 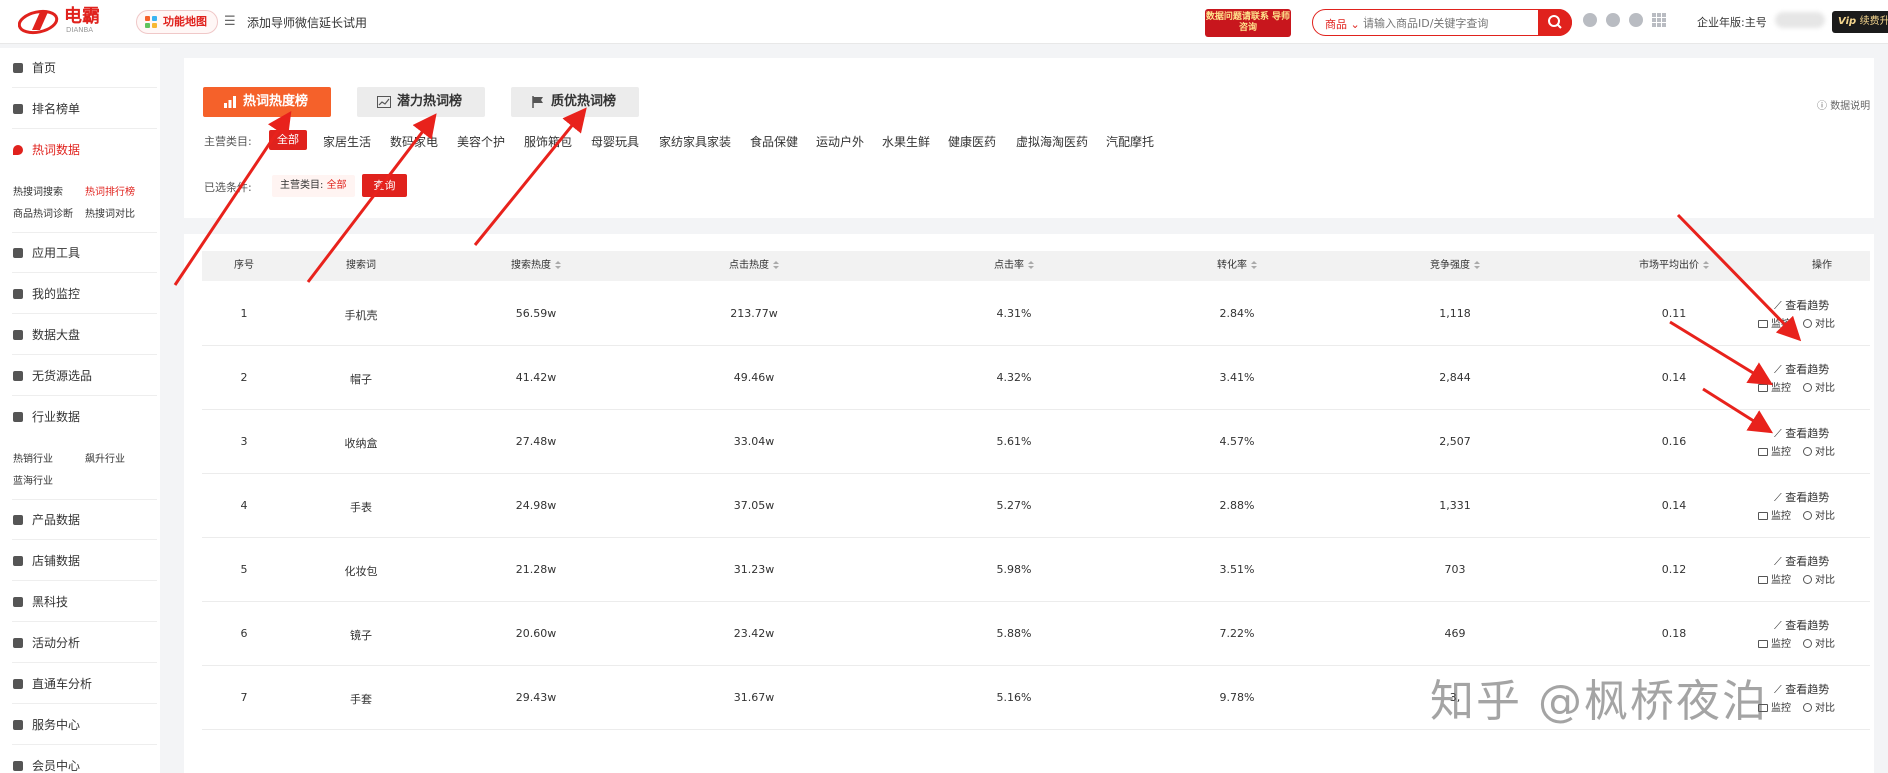 I want to click on cell-keyword: 化妆包, so click(x=361, y=571).